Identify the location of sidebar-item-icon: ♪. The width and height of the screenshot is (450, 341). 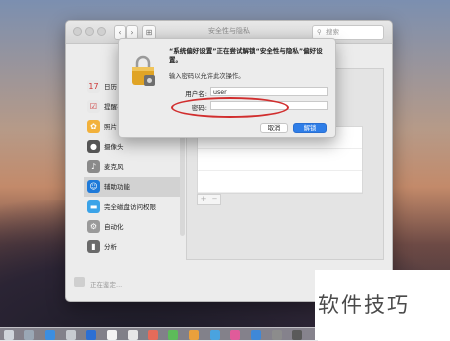
(93, 166).